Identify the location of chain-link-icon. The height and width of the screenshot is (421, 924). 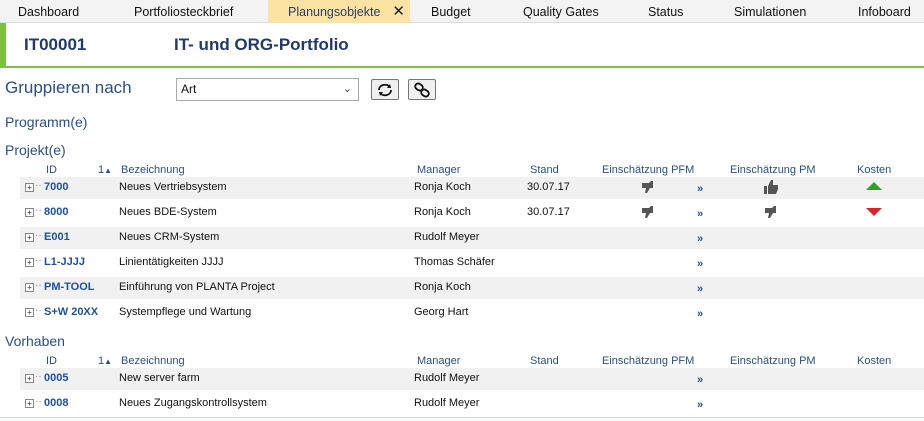
(422, 89).